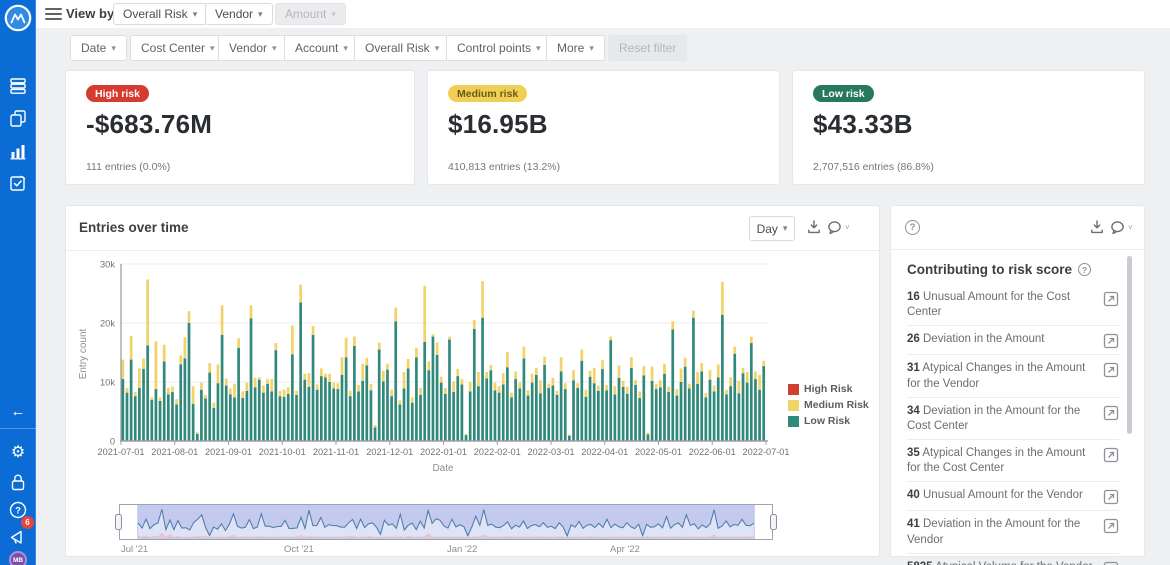 The height and width of the screenshot is (565, 1170). What do you see at coordinates (27, 522) in the screenshot?
I see `notification-badge: 6` at bounding box center [27, 522].